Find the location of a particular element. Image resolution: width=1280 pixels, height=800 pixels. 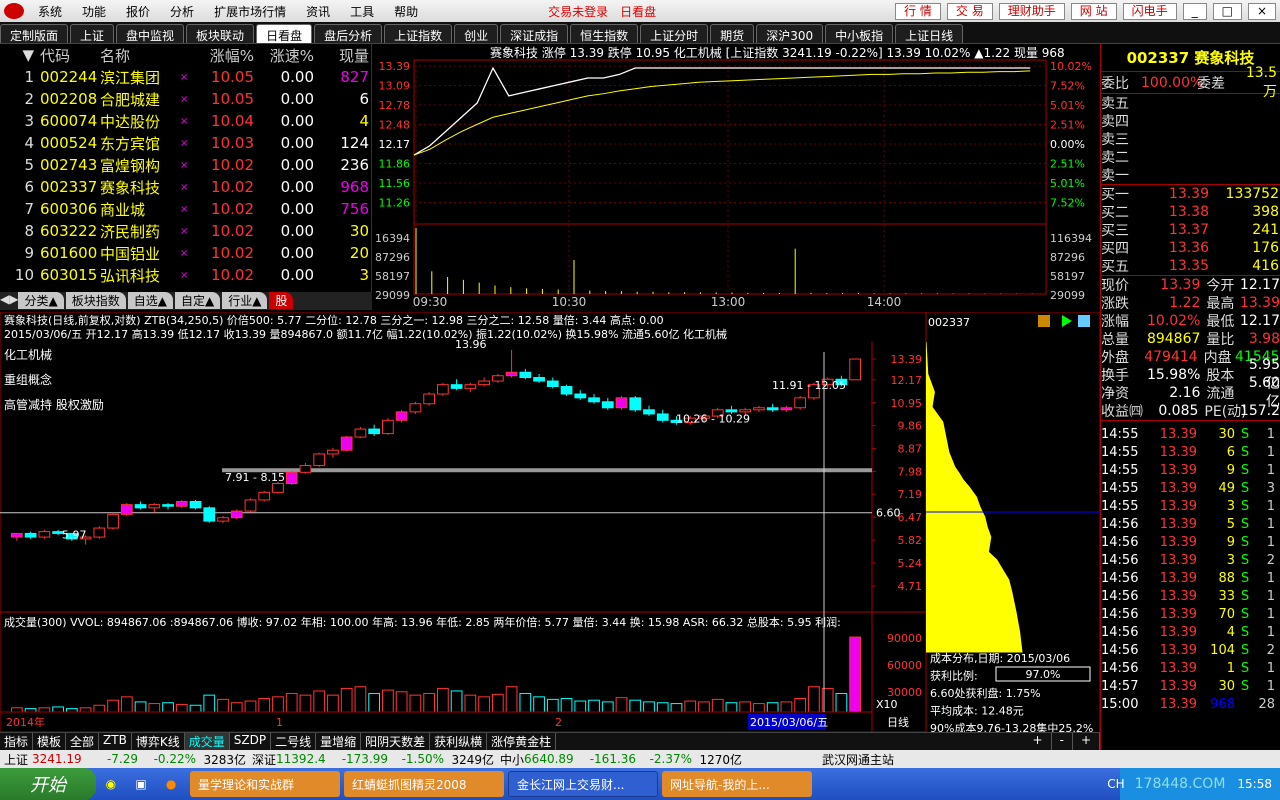

tick-q: 9 is located at coordinates (1230, 542).